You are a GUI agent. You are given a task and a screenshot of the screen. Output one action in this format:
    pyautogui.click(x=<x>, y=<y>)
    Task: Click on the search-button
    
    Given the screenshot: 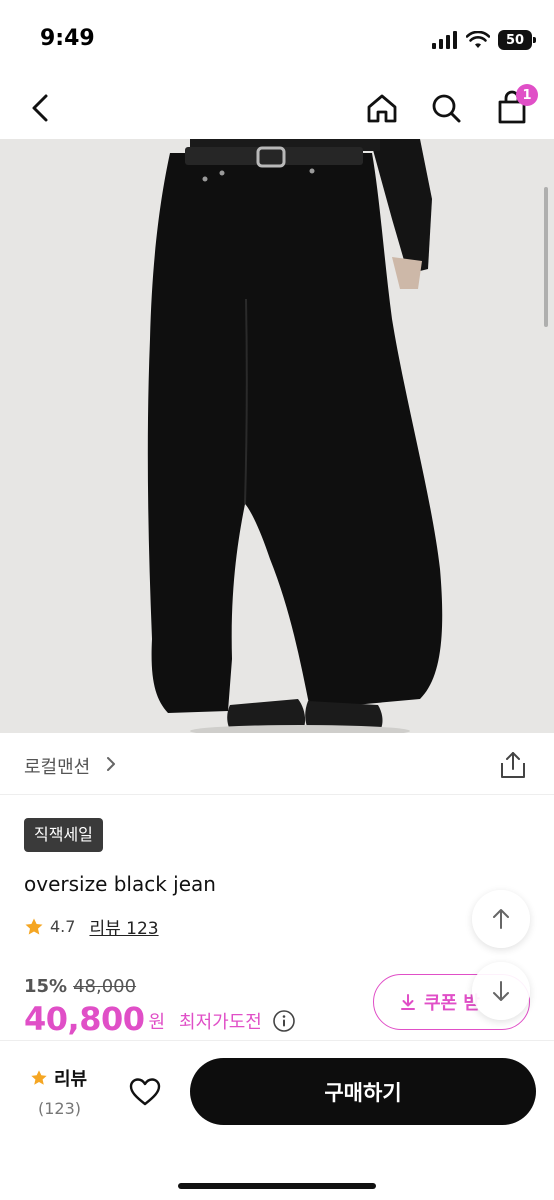 What is the action you would take?
    pyautogui.click(x=446, y=108)
    